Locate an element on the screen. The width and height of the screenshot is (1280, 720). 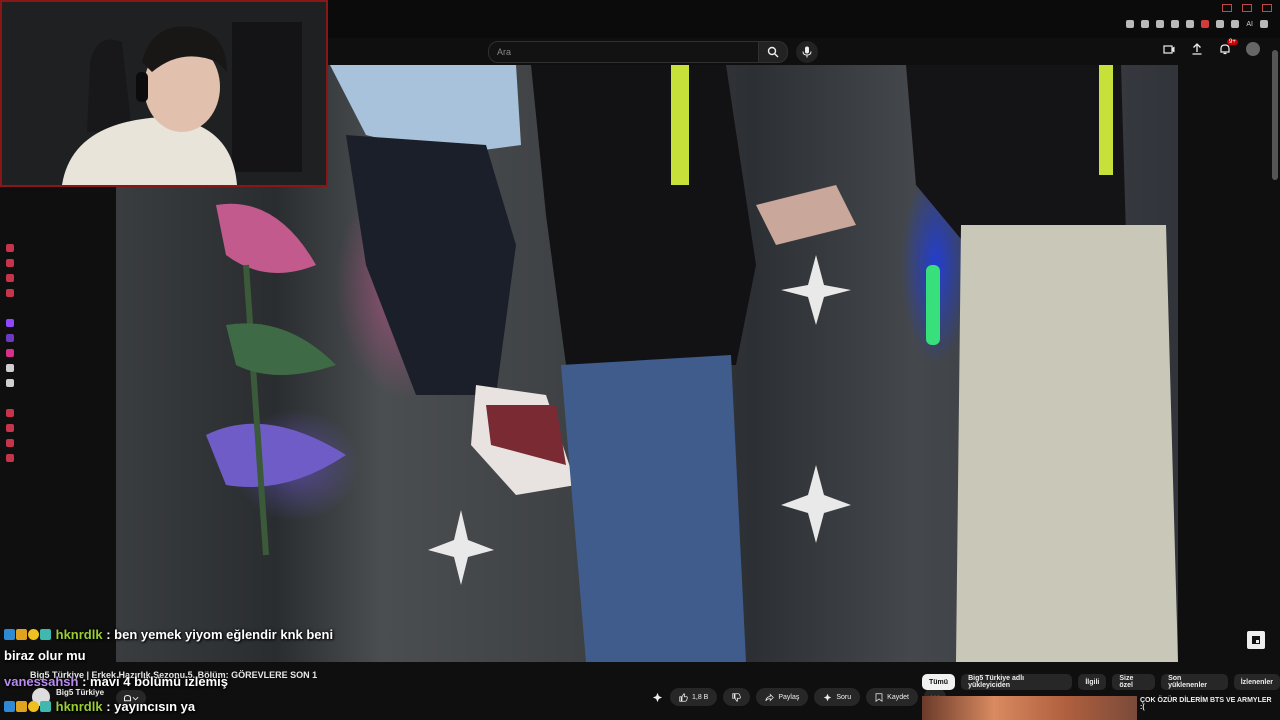
extension-icon is located at coordinates (1205, 24).